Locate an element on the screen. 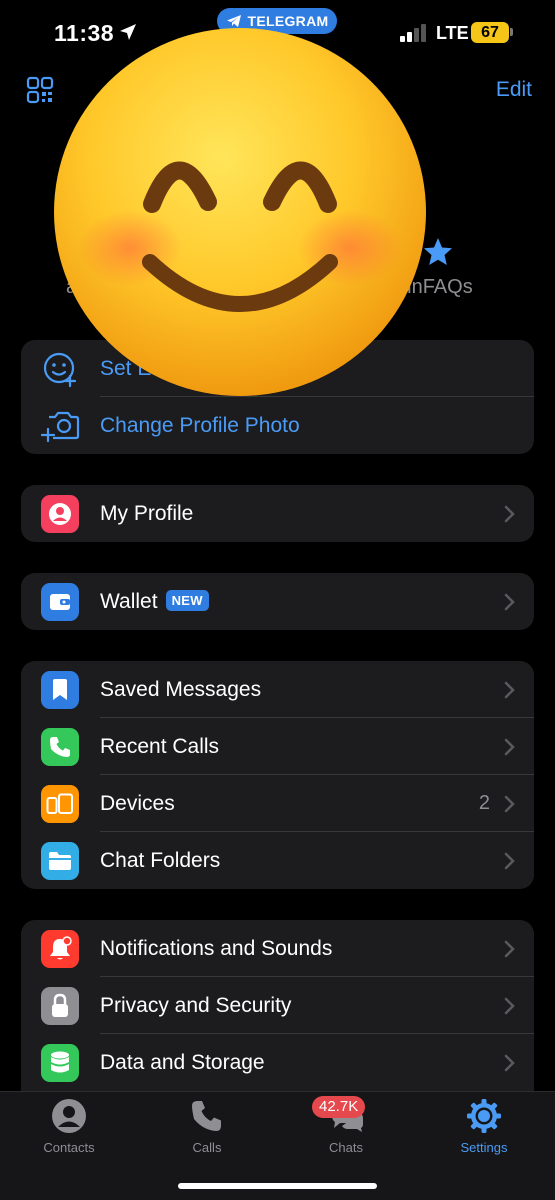  tab-settings-label: Settings is located at coordinates (484, 1147).